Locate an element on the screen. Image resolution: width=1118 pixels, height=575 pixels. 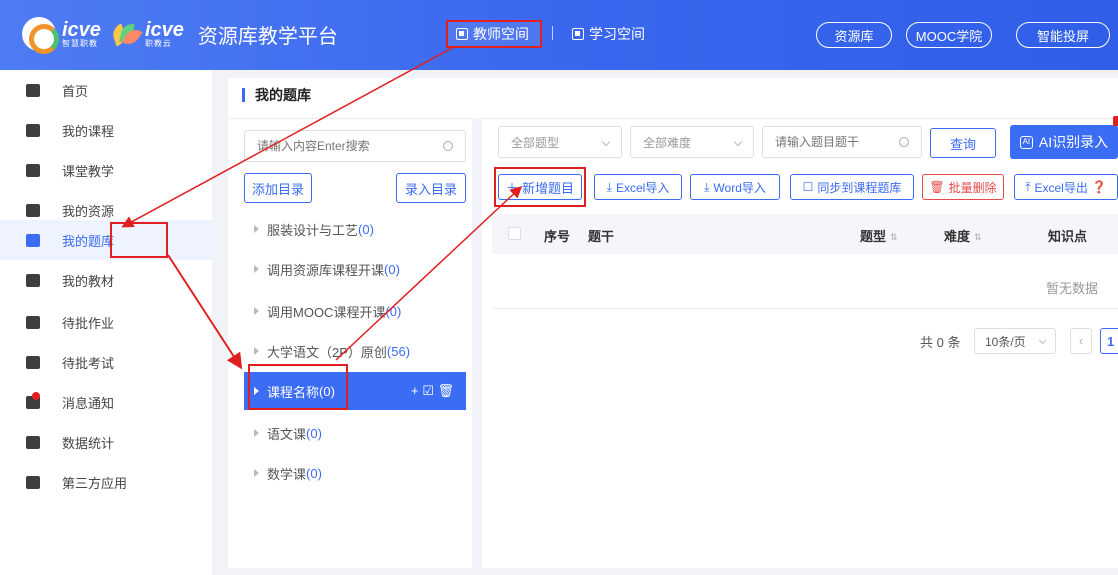
ai-icon: AI is located at coordinates (1026, 142).